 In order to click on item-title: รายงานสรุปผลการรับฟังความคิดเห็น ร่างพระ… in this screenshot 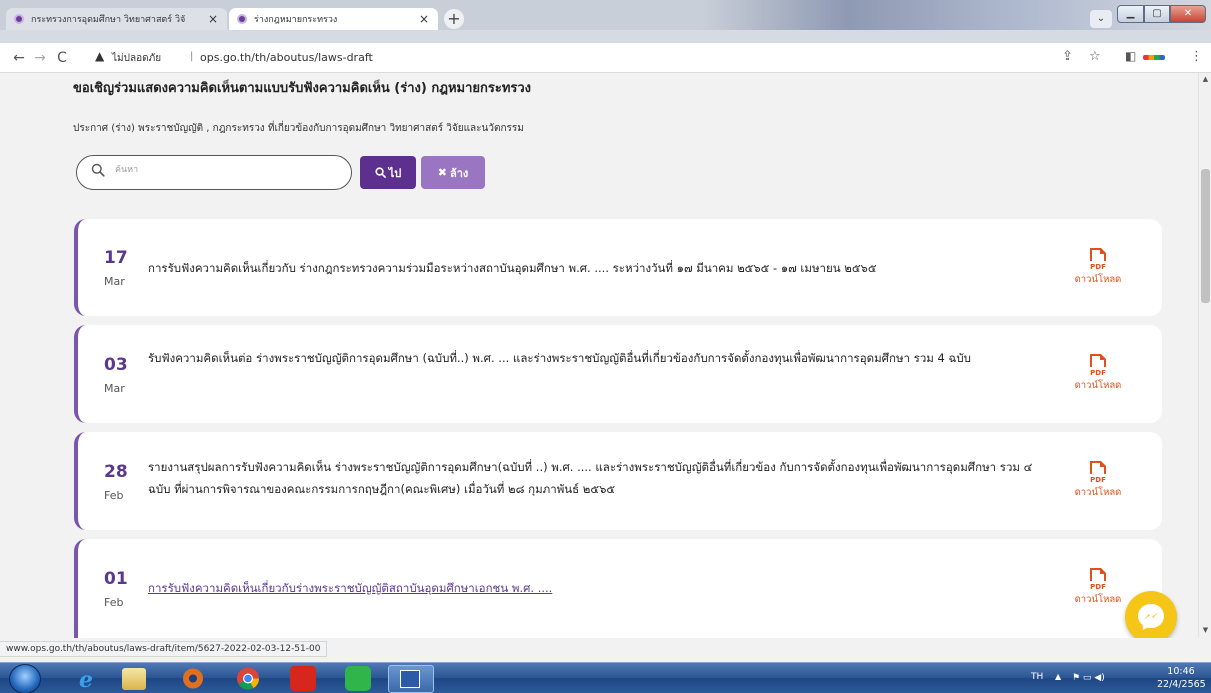, I will do `click(598, 478)`.